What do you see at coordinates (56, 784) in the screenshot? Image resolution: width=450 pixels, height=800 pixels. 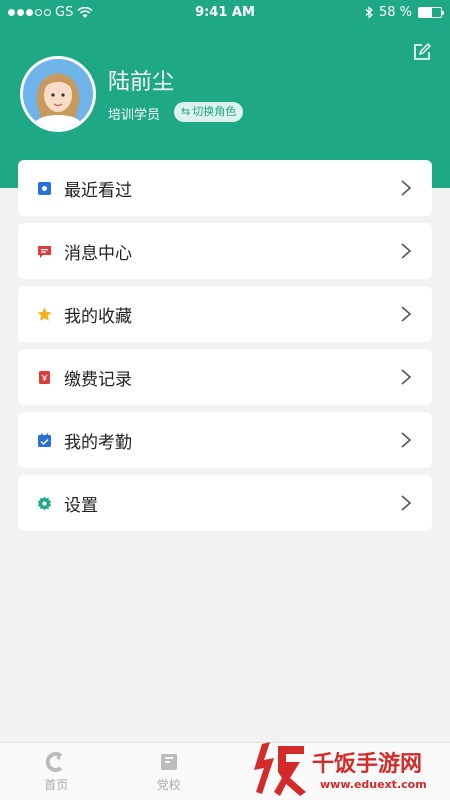 I see `tab-label: 首页` at bounding box center [56, 784].